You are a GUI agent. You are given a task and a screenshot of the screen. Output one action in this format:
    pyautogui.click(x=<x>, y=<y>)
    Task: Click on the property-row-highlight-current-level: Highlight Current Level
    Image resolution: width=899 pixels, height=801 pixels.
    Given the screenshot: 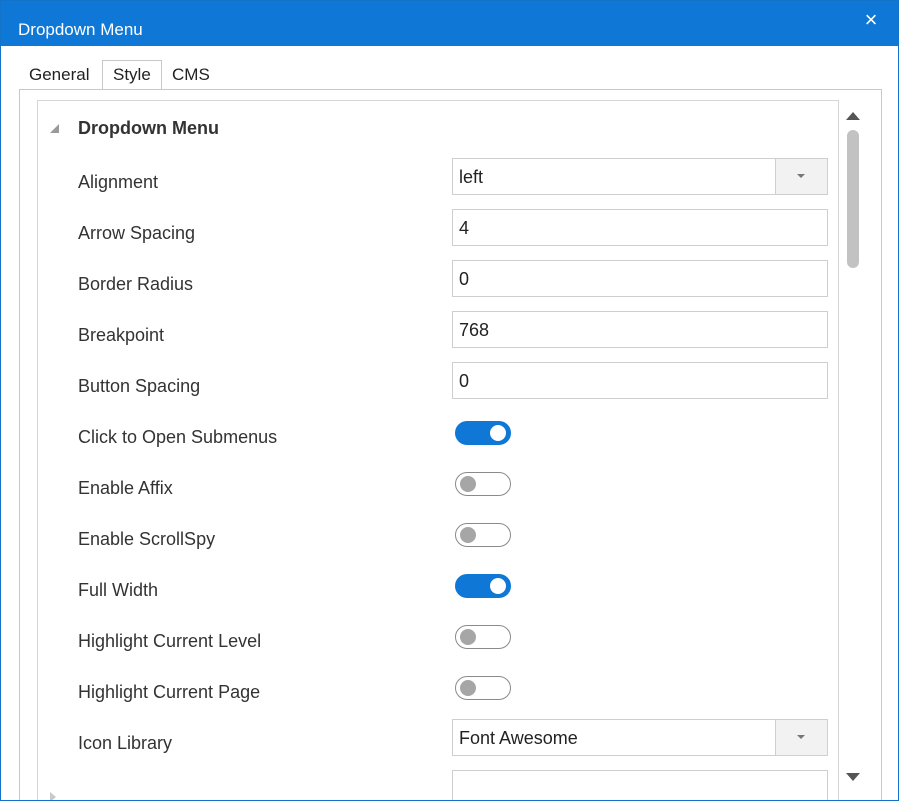 What is the action you would take?
    pyautogui.click(x=438, y=642)
    